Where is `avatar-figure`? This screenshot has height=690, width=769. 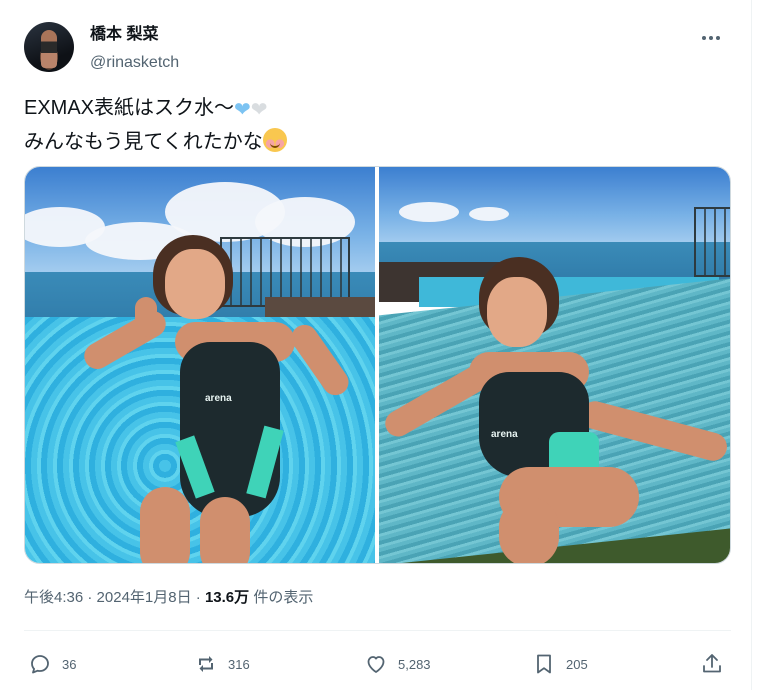
avatar-figure is located at coordinates (49, 49).